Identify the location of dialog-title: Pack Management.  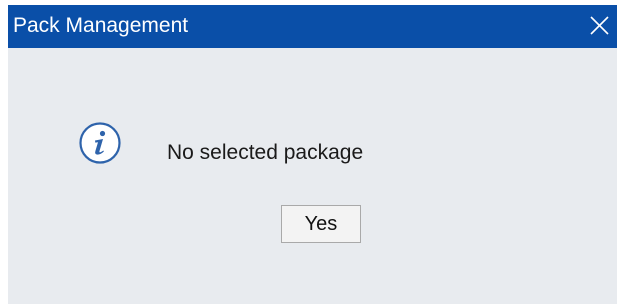
(101, 25).